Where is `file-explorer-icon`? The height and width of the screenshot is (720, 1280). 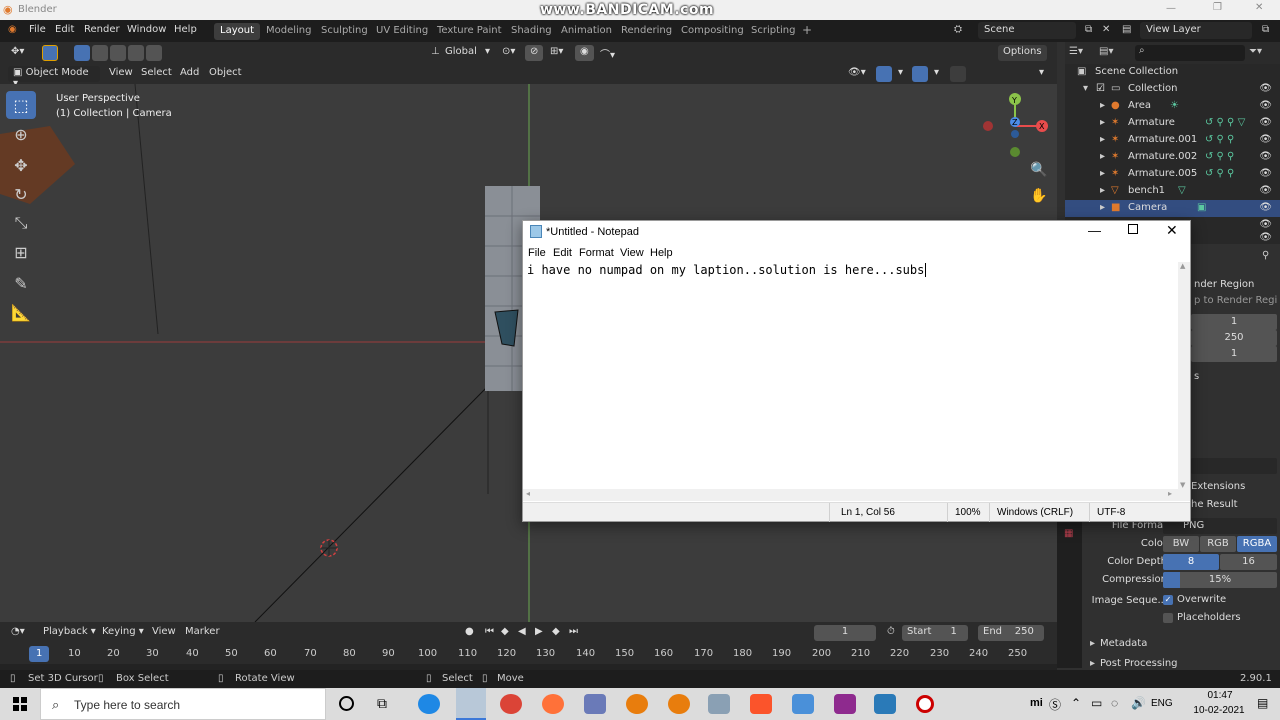 file-explorer-icon is located at coordinates (803, 704).